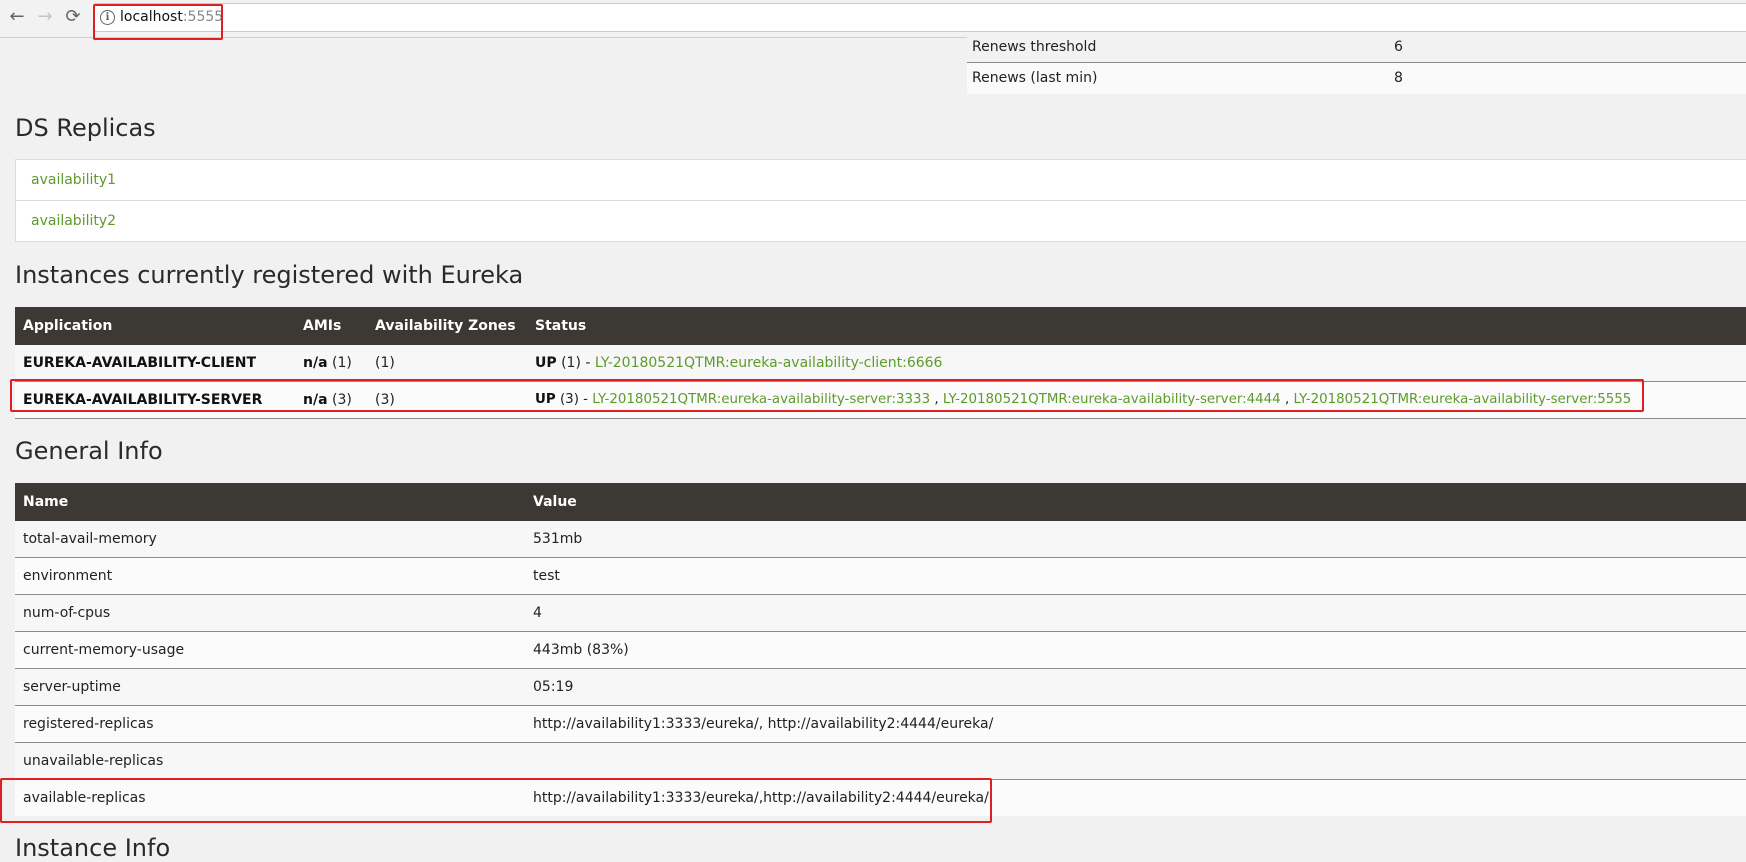 The width and height of the screenshot is (1746, 862). Describe the element at coordinates (537, 613) in the screenshot. I see `info-value: 4` at that location.